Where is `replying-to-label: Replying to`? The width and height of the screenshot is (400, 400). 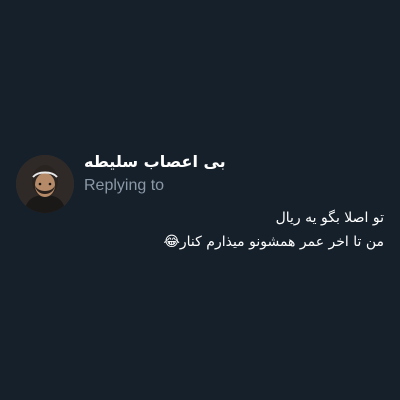
replying-to-label: Replying to is located at coordinates (124, 185).